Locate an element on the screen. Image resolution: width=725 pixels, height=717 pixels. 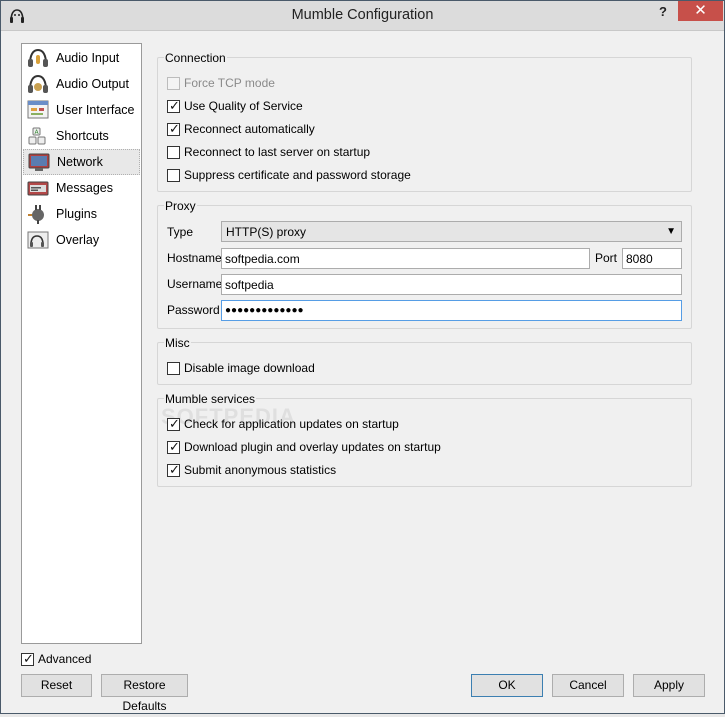
reconnect-last-server-checkbox: Reconnect to last server on startup is located at coordinates (268, 152).